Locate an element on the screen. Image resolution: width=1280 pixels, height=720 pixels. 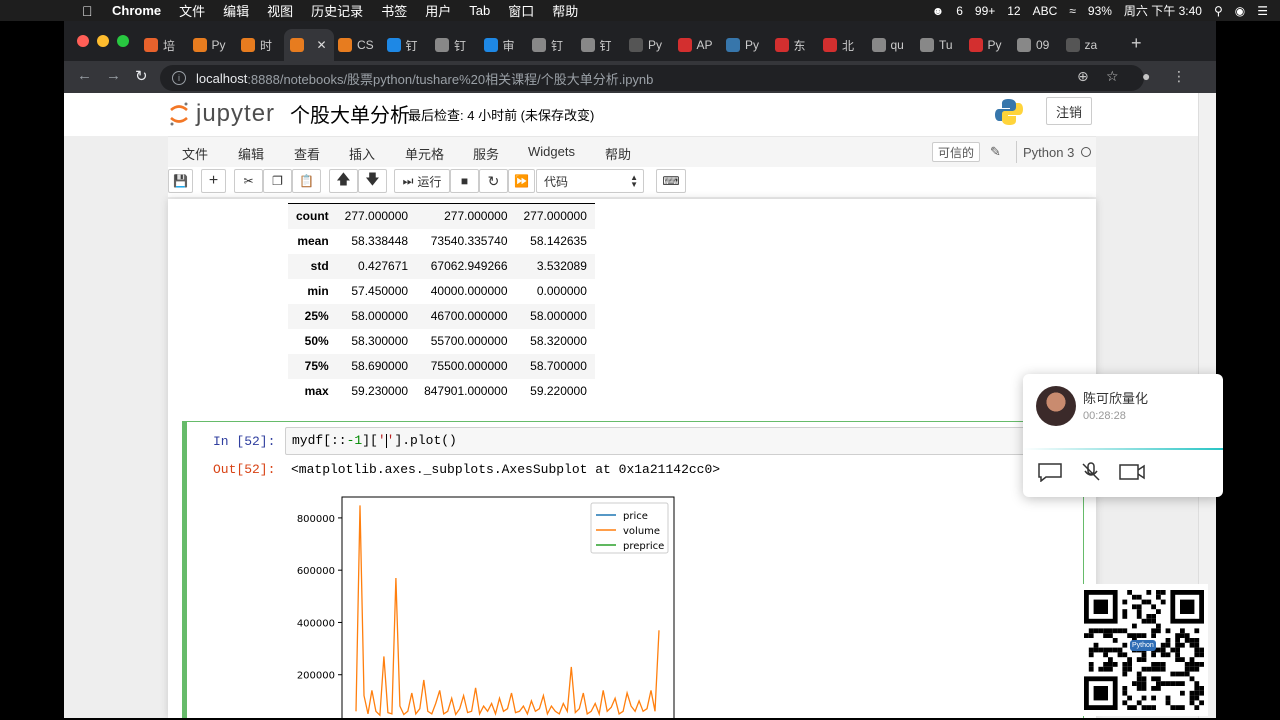
reload-icon: ↻ is located at coordinates (141, 76).